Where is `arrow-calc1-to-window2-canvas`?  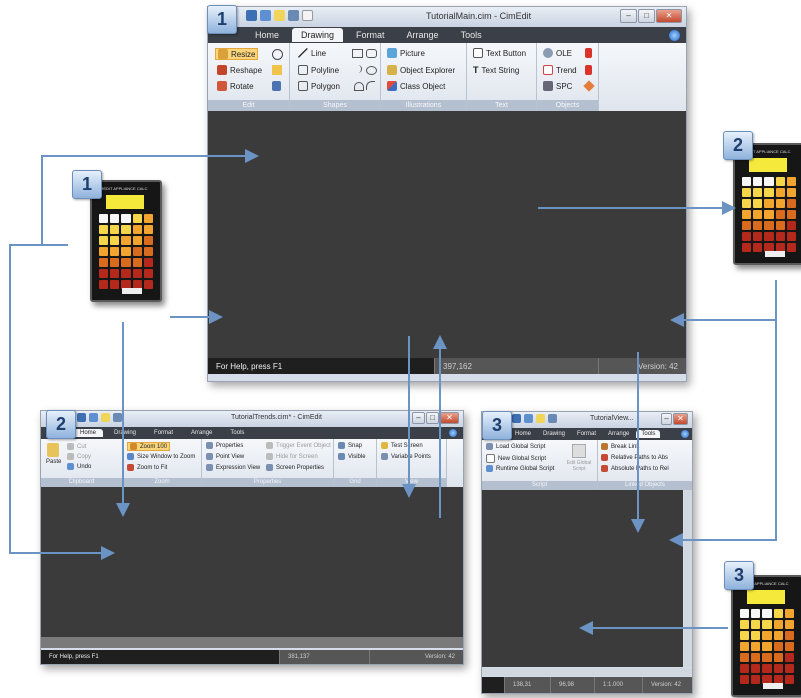
arrow-calc1-to-window2-canvas is located at coordinates (62, 402).